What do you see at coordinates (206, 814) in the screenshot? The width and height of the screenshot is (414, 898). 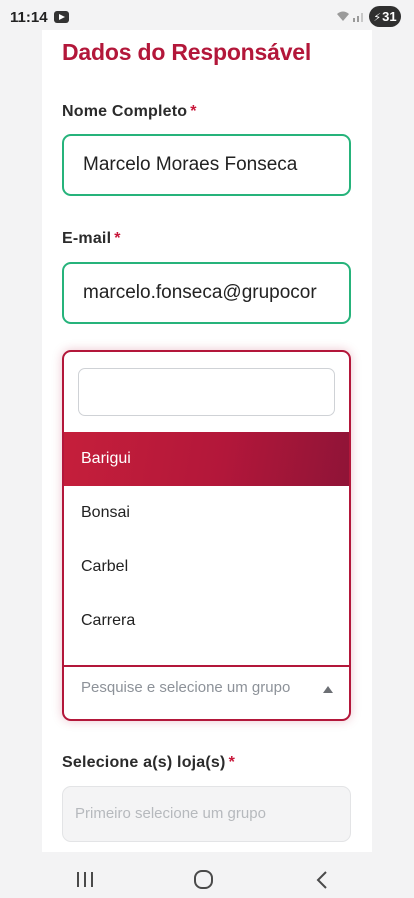 I see `stores-select-disabled: Primeiro selecione um grupo` at bounding box center [206, 814].